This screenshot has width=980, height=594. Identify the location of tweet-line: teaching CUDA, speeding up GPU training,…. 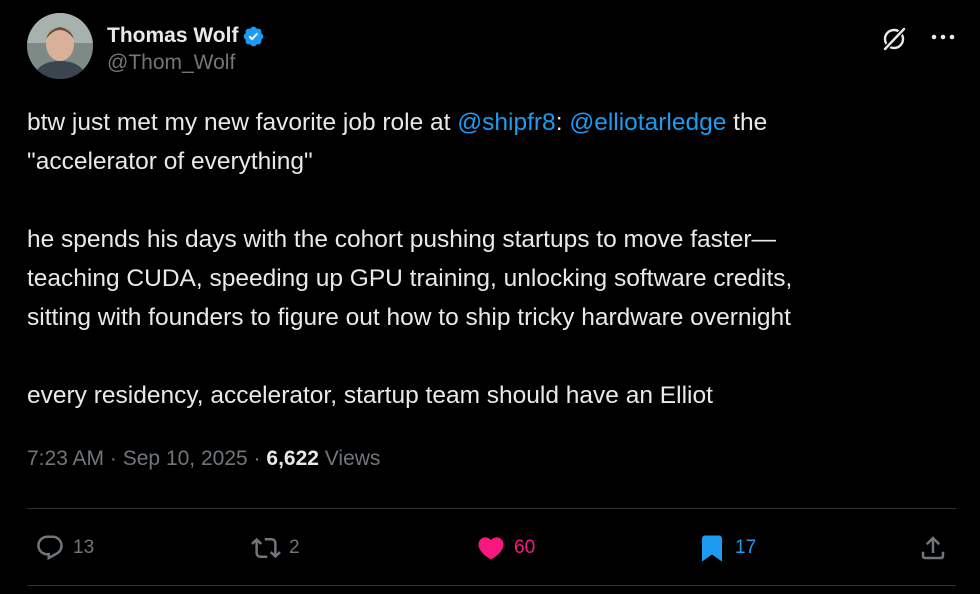
(410, 278).